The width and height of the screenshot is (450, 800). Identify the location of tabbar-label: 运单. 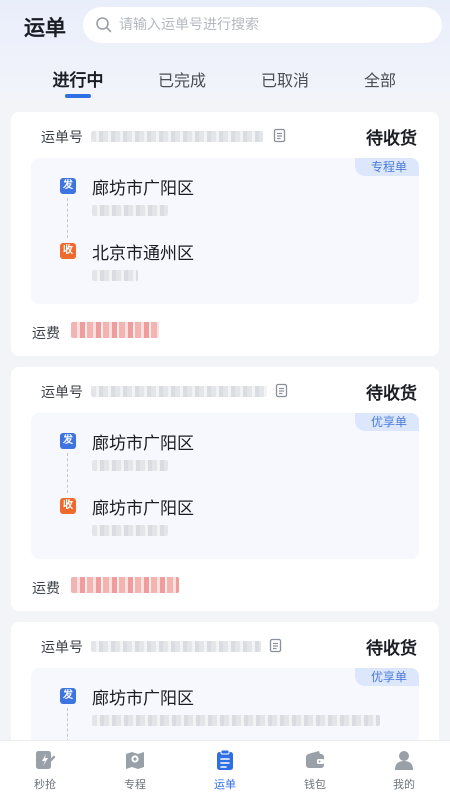
(225, 784).